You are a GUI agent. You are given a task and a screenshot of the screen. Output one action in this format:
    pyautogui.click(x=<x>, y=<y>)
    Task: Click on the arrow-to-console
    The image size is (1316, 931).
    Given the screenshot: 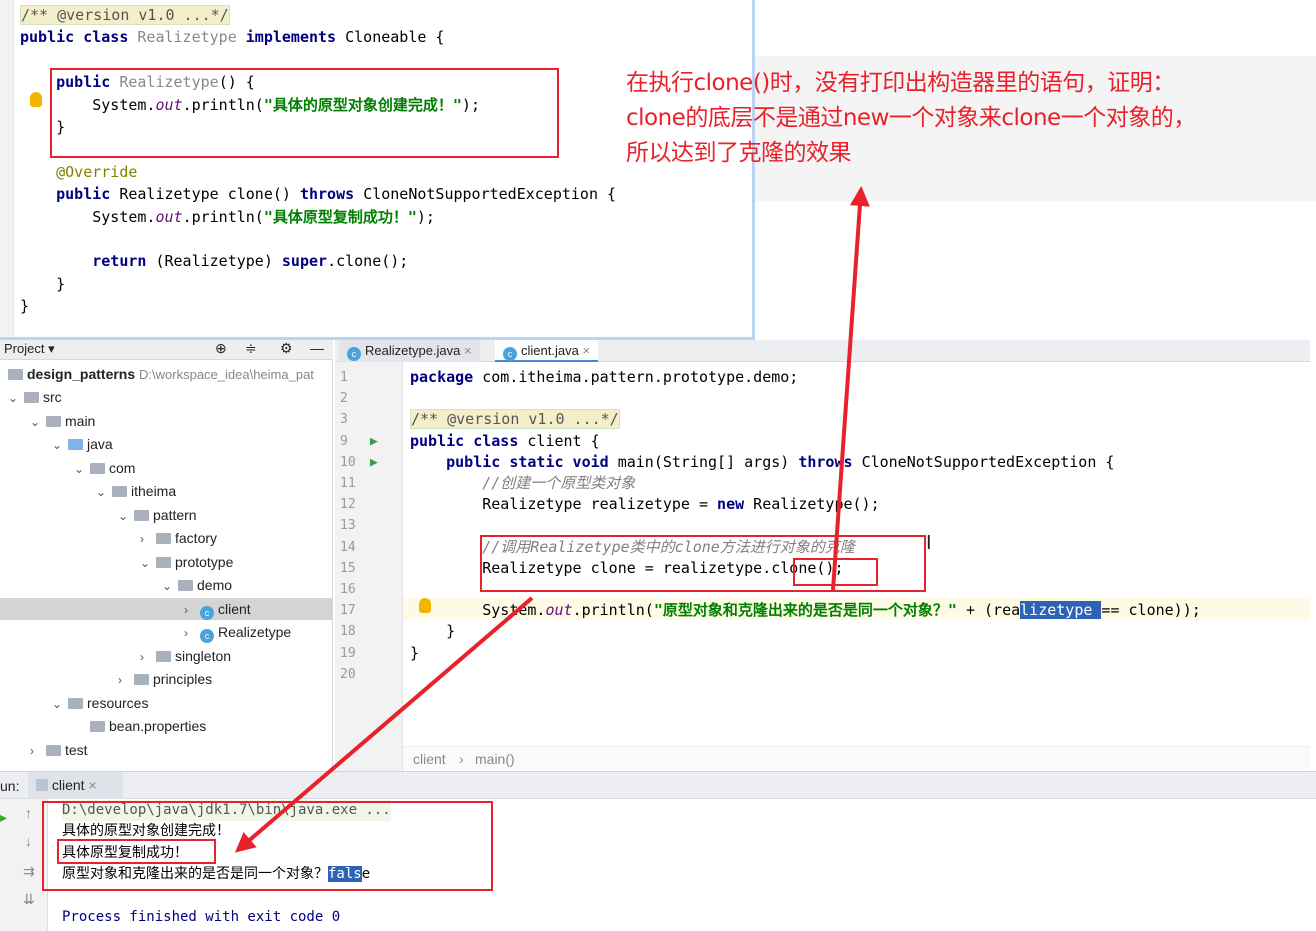 What is the action you would take?
    pyautogui.click(x=384, y=724)
    